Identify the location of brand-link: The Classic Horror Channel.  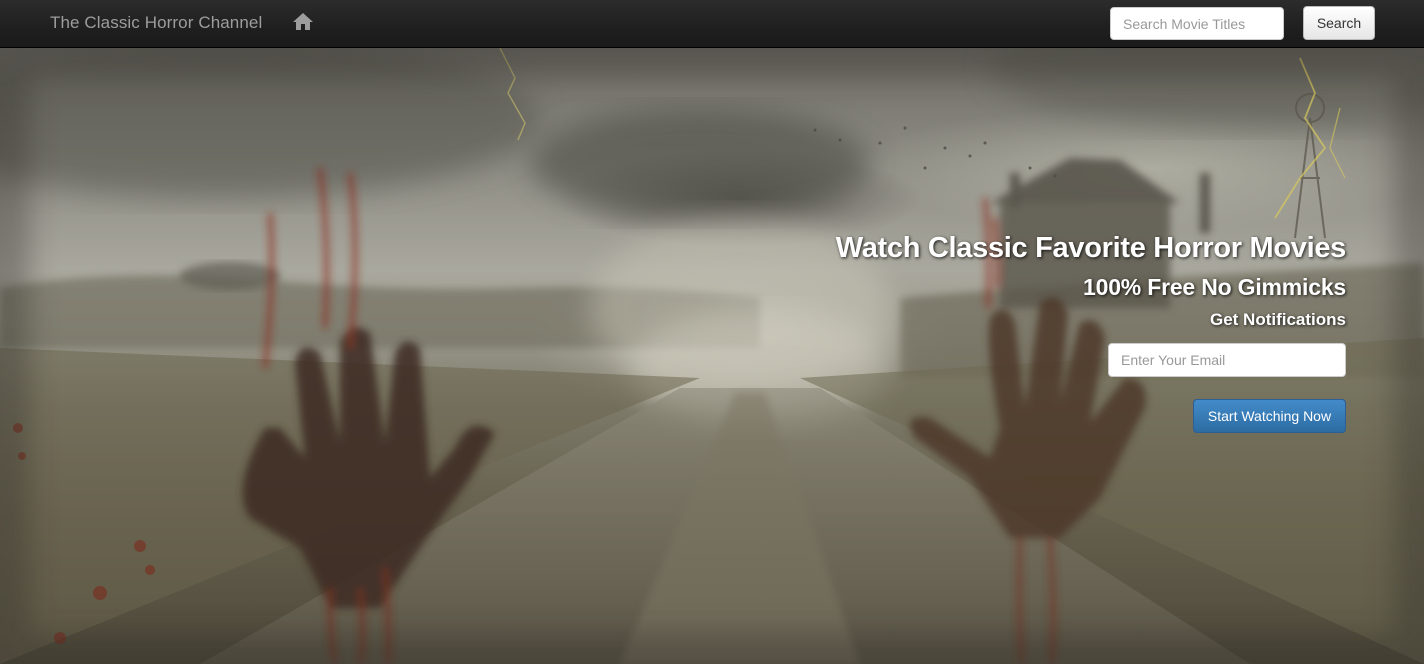
(156, 23).